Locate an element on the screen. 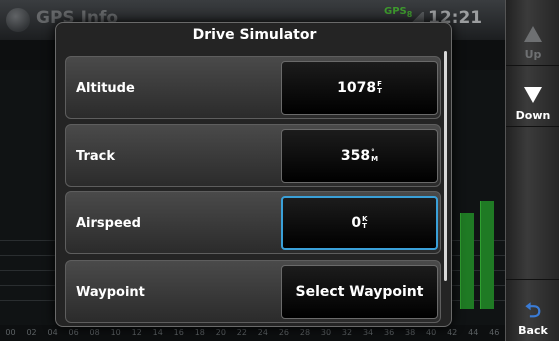 The width and height of the screenshot is (559, 341). track-value-button: 358 ° M is located at coordinates (359, 156).